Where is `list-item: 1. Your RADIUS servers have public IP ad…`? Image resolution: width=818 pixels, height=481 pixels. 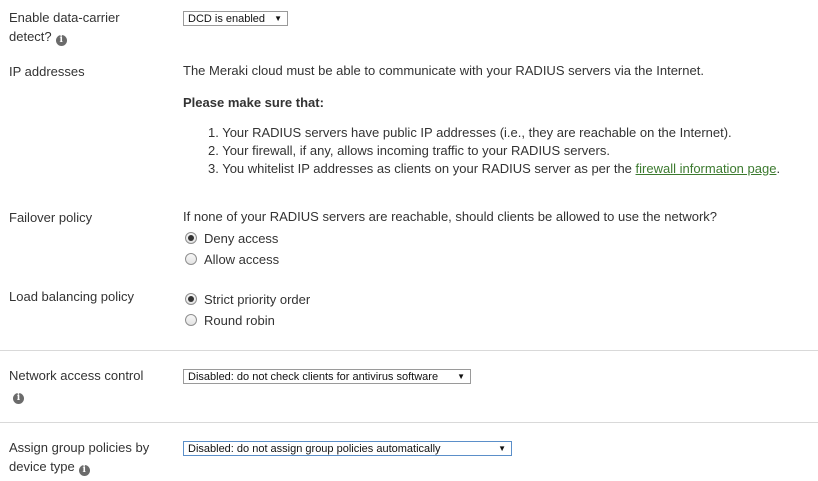
list-item: 1. Your RADIUS servers have public IP ad… is located at coordinates (470, 132).